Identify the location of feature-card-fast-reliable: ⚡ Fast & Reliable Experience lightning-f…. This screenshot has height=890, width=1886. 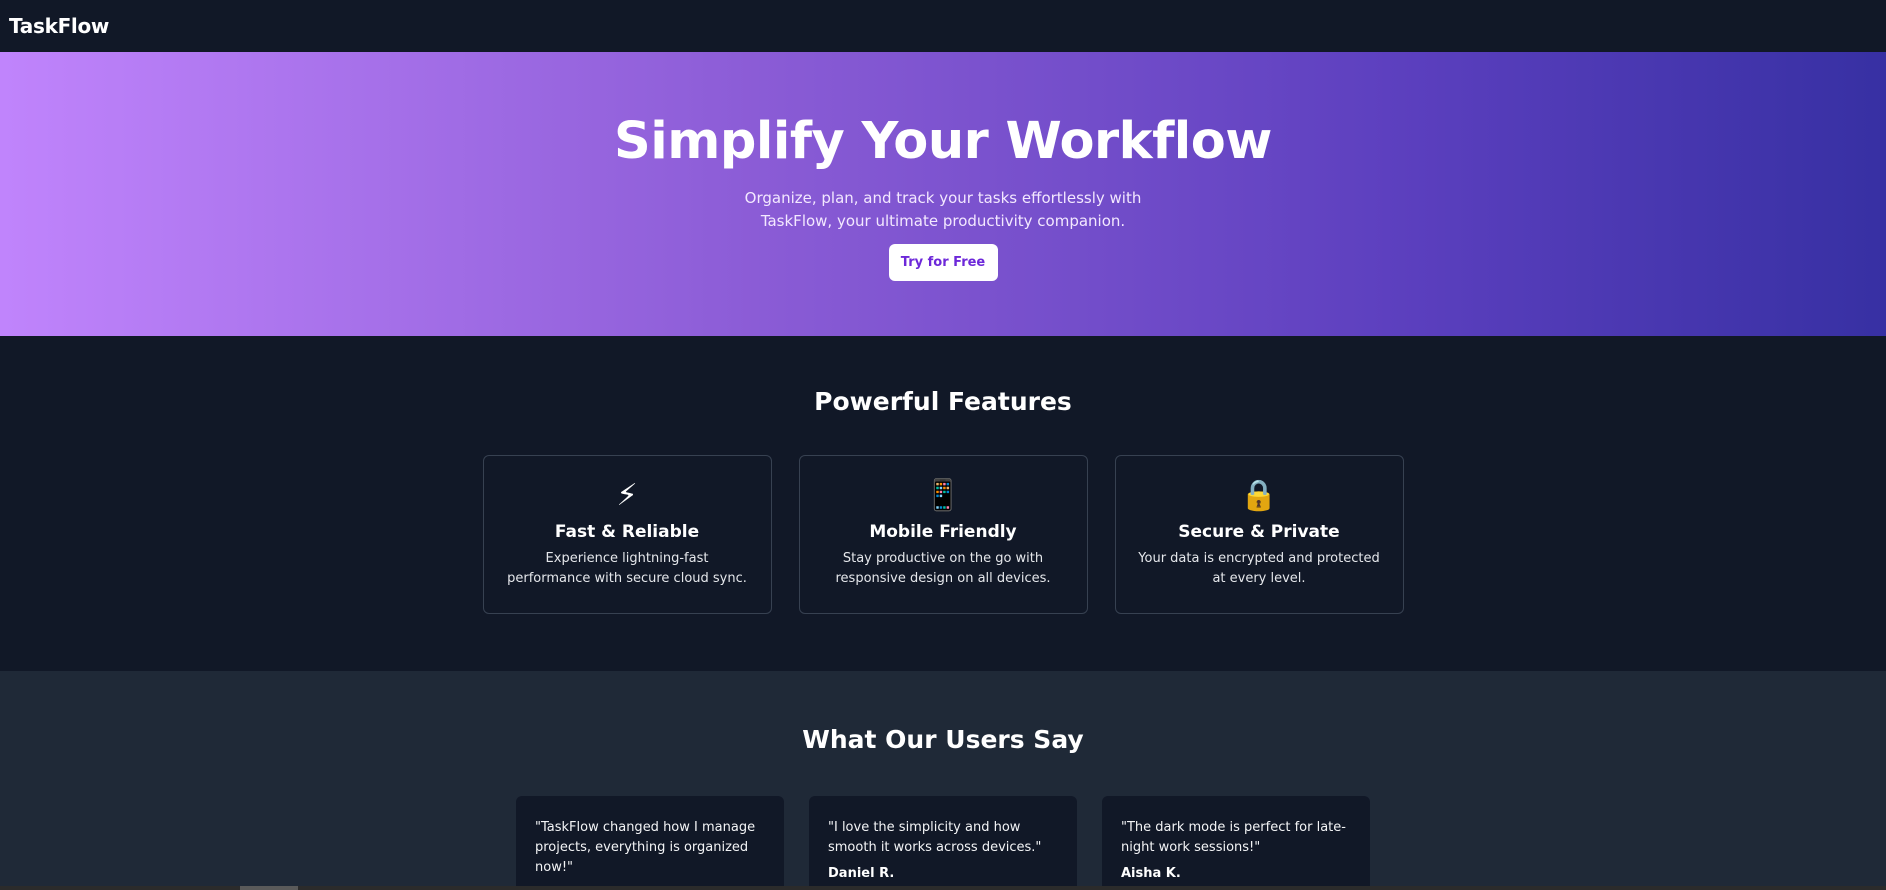
(627, 534).